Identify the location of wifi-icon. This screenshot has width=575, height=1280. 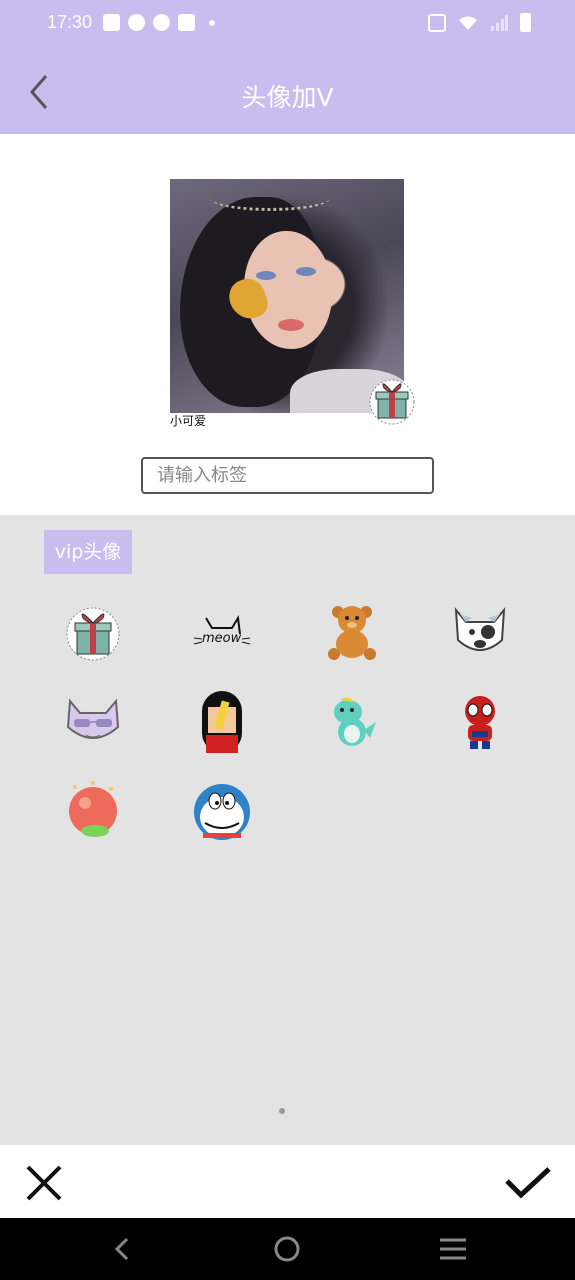
(468, 23).